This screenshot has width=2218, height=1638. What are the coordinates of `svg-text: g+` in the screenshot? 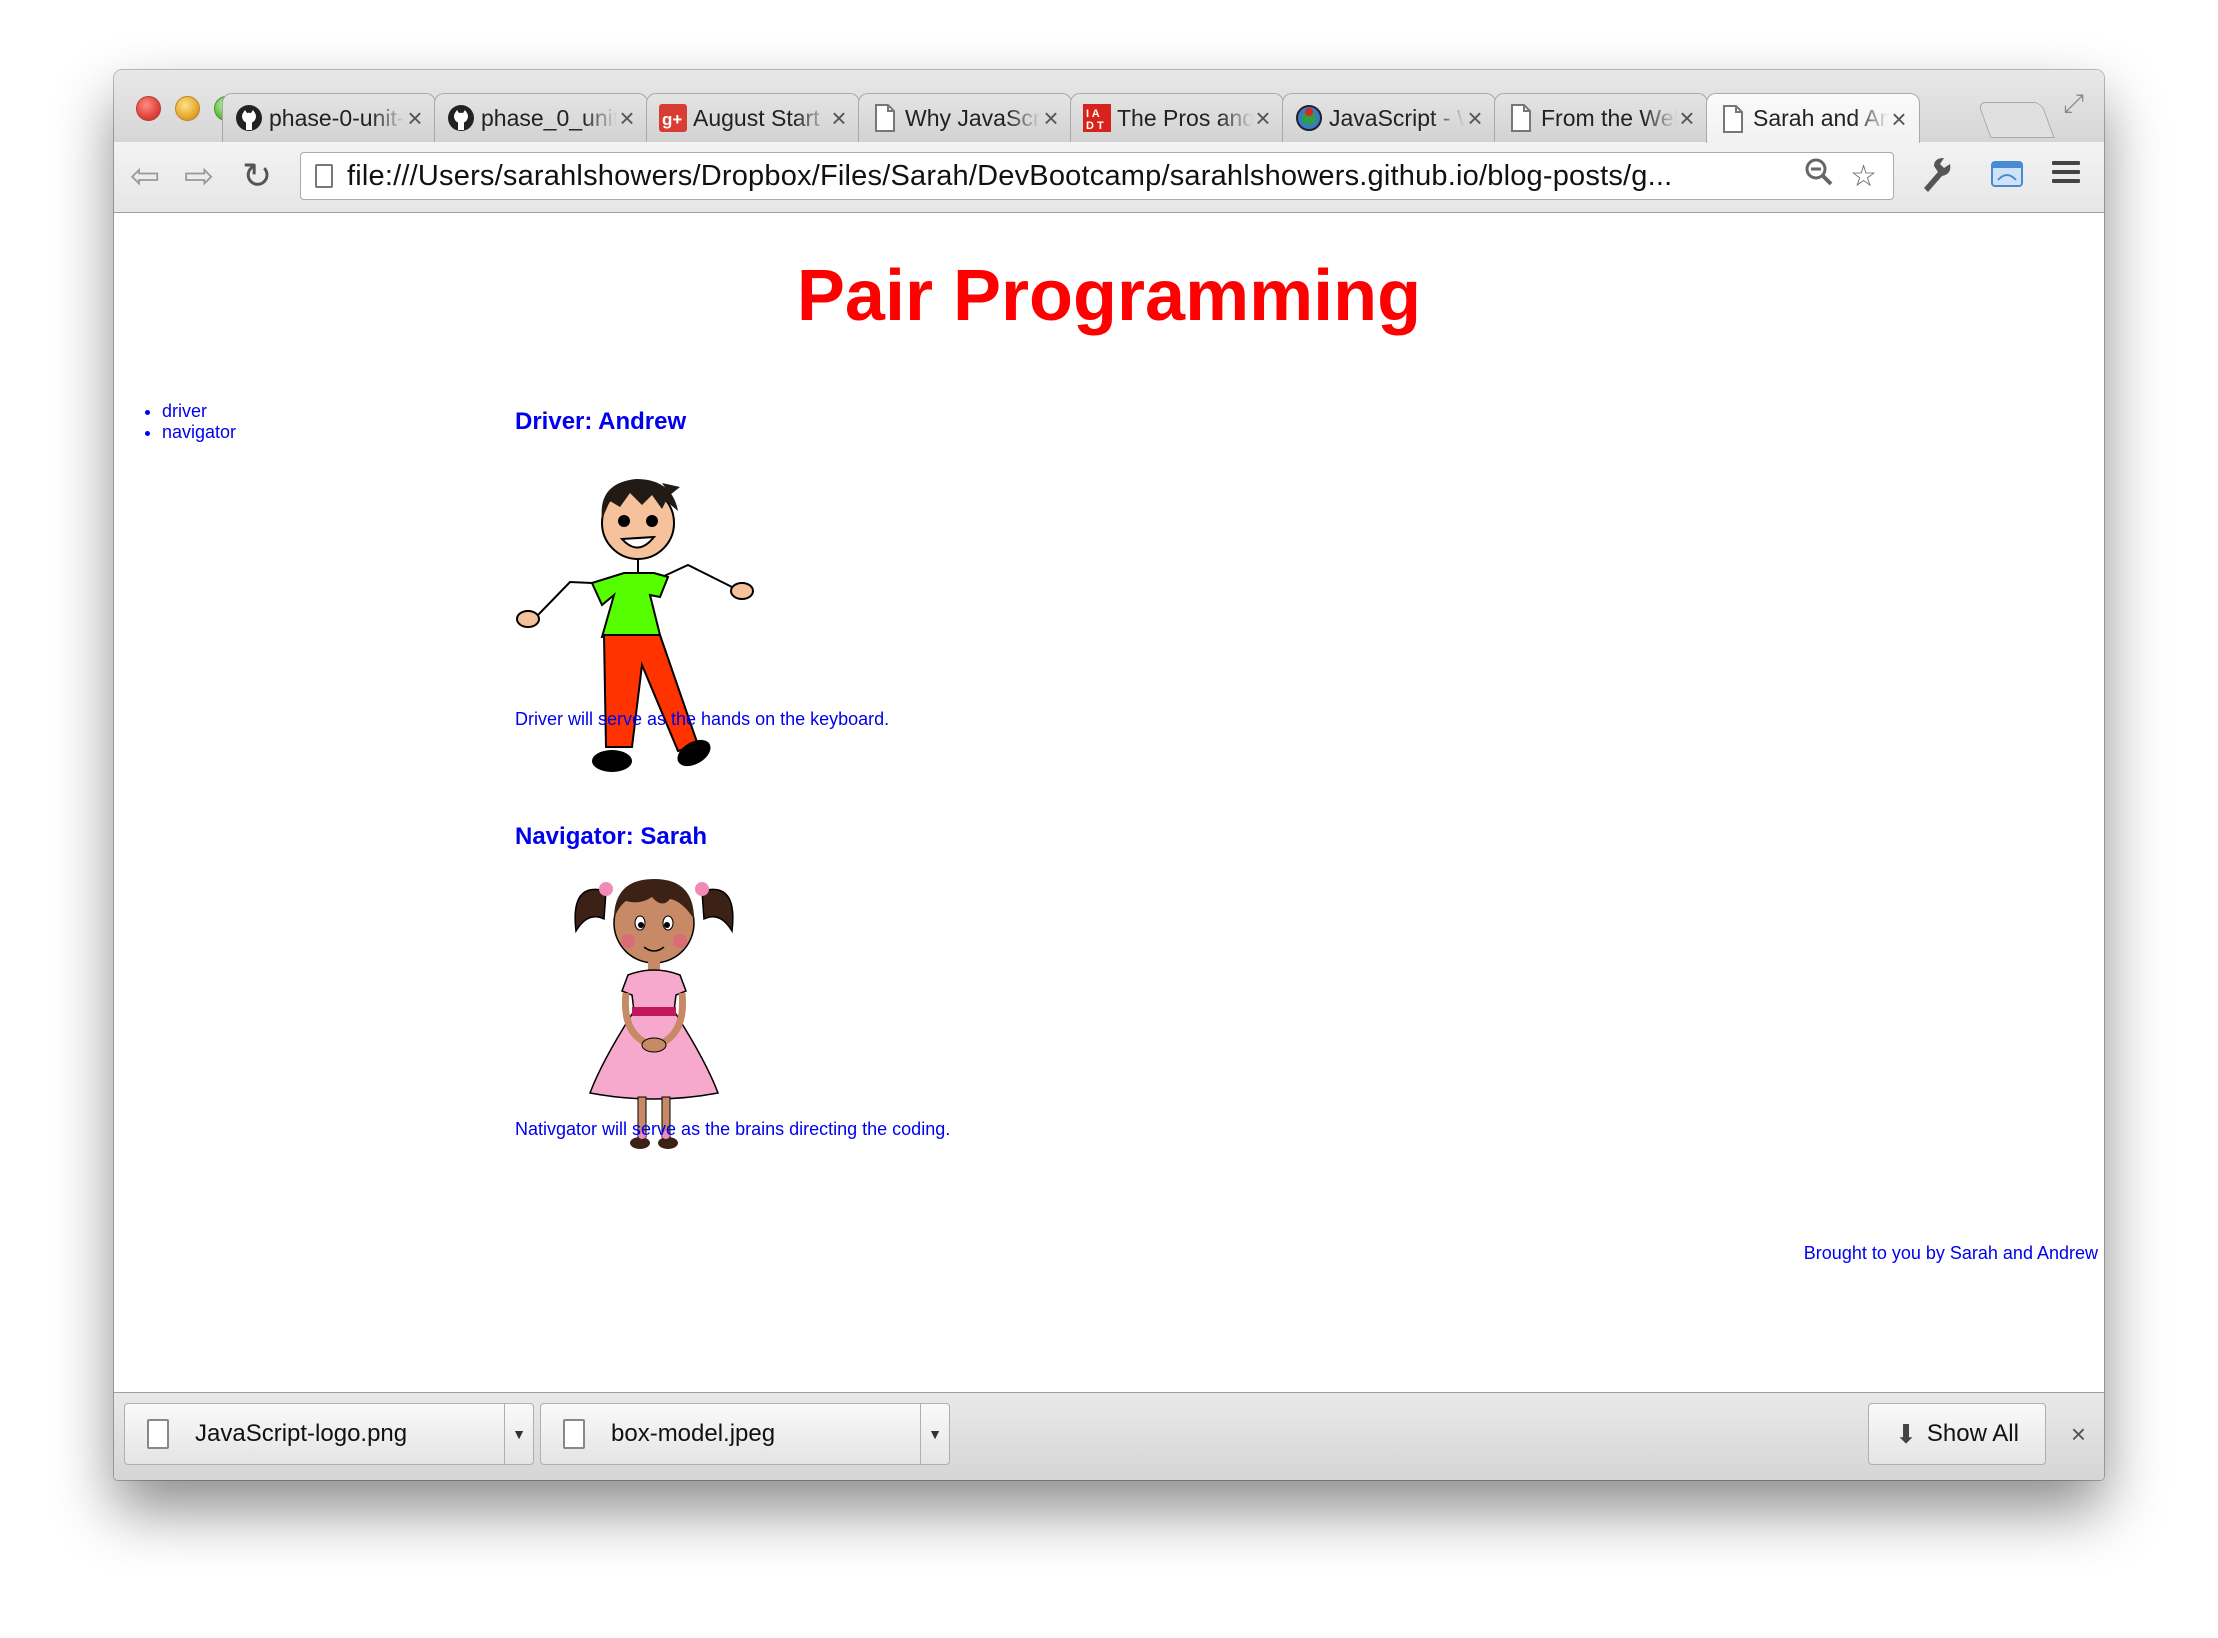 It's located at (672, 119).